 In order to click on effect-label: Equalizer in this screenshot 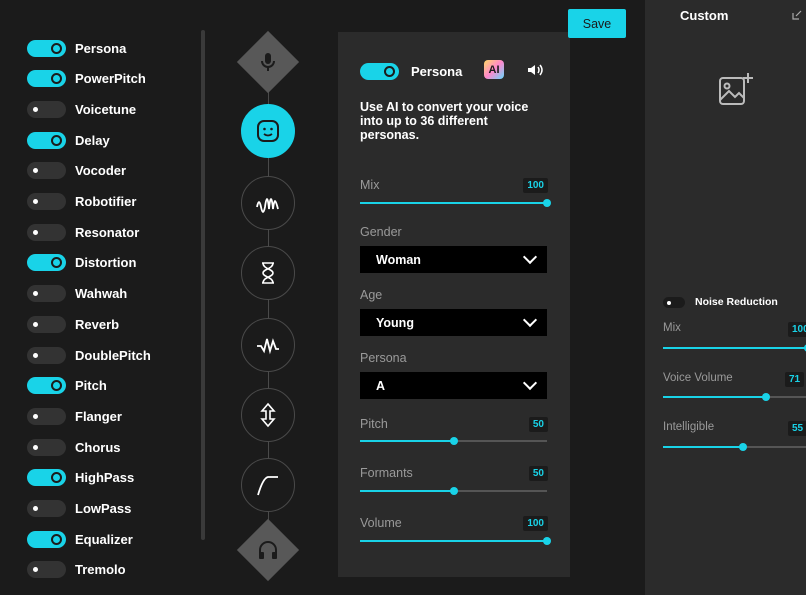, I will do `click(104, 539)`.